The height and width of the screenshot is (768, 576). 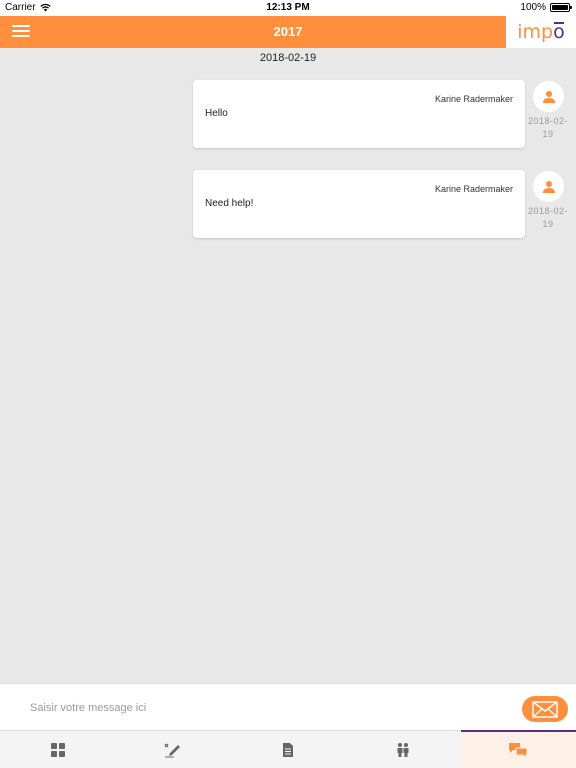 I want to click on document-icon, so click(x=288, y=749).